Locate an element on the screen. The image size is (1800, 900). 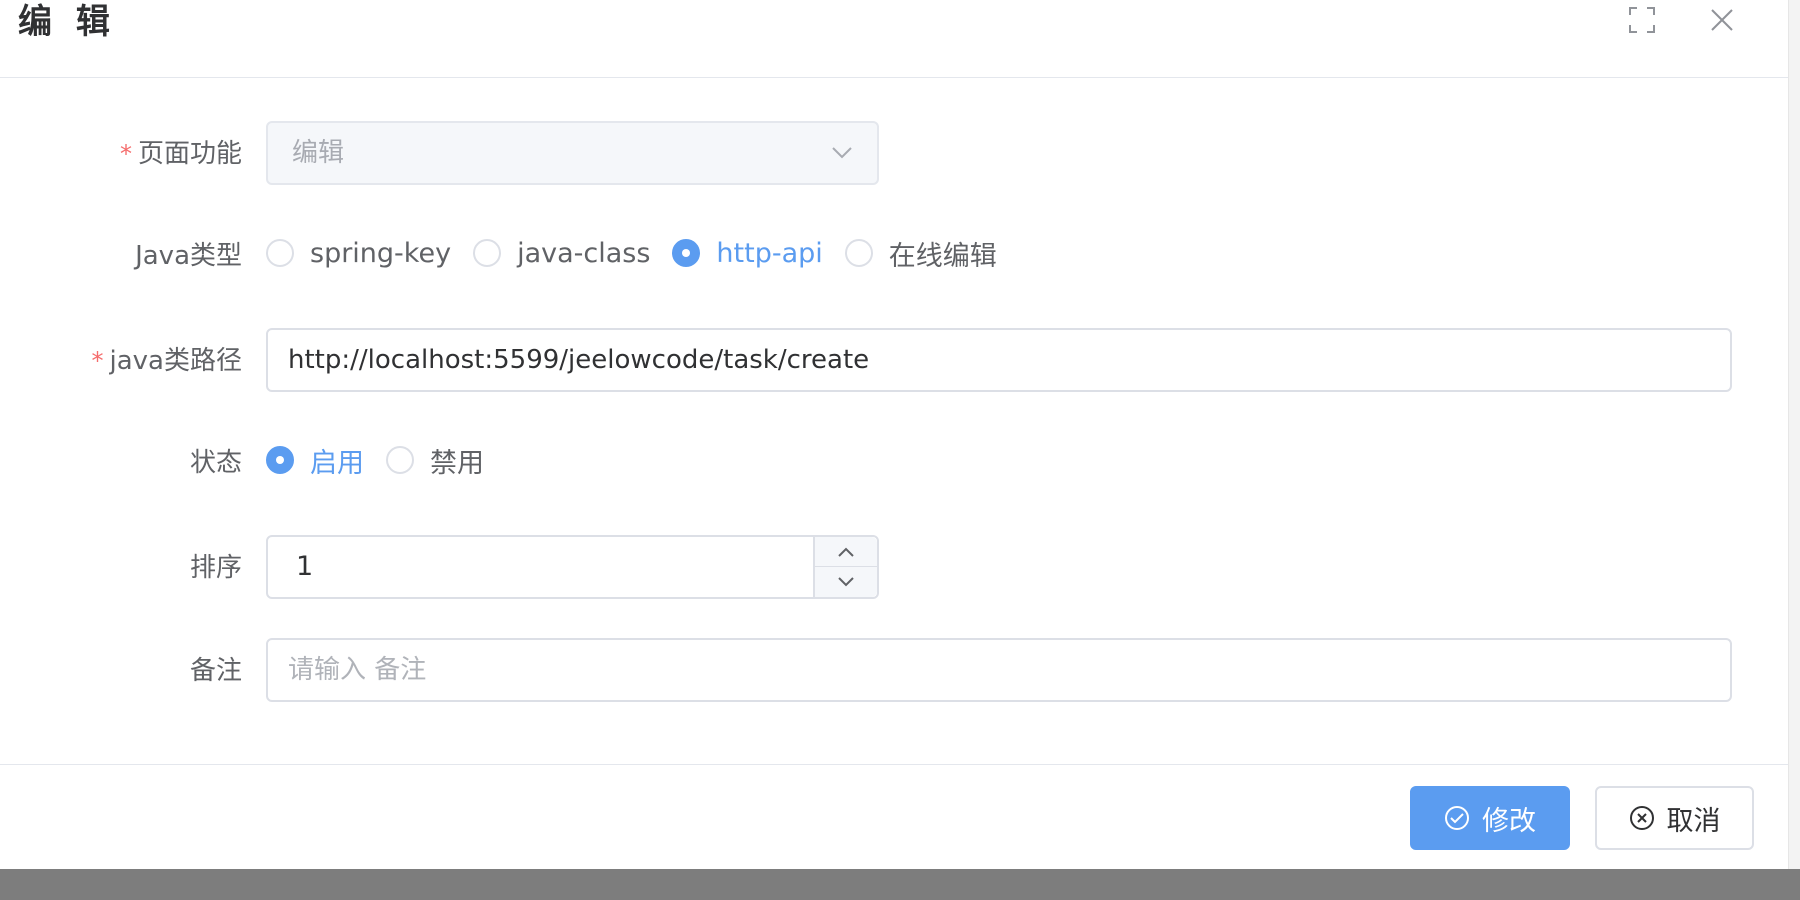
sort-label: 排序 is located at coordinates (215, 568).